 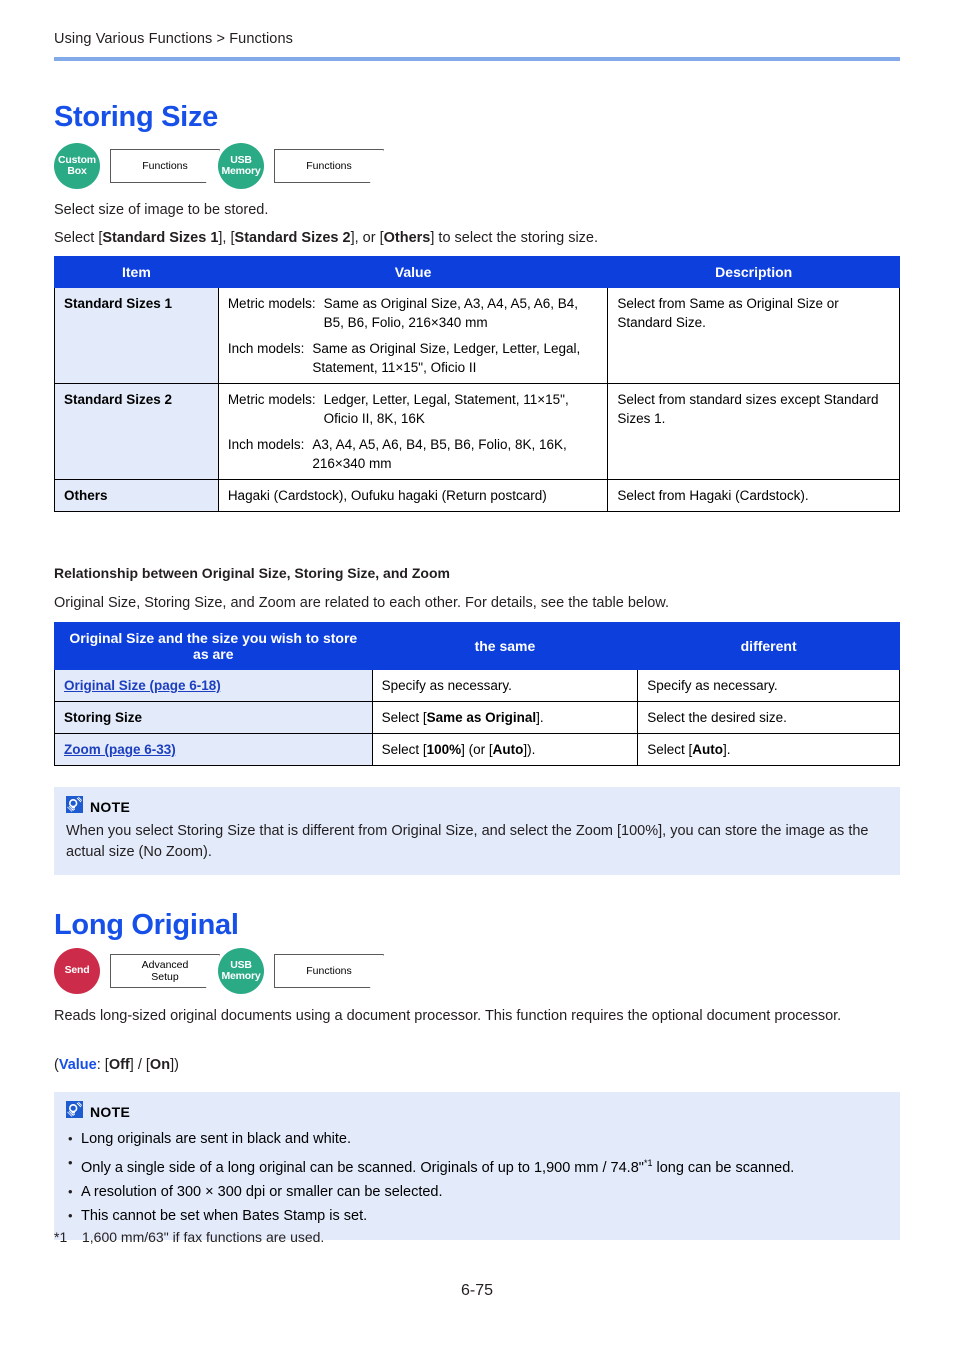 What do you see at coordinates (505, 685) in the screenshot?
I see `cell-the-same: Specify as necessary.` at bounding box center [505, 685].